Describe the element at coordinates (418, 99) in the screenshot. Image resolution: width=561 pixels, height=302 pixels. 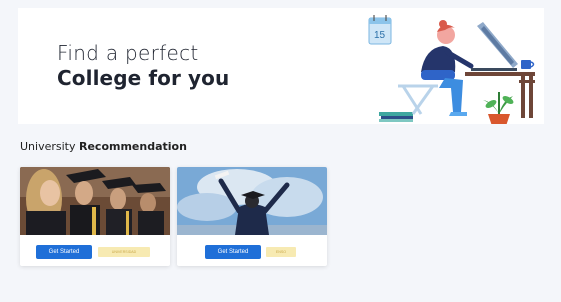
I see `stool-icon` at that location.